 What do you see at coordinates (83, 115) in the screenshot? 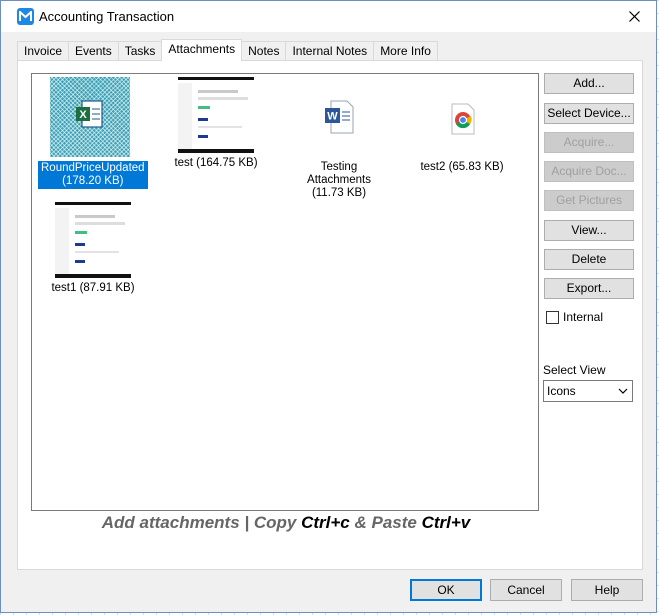
I see `svg-text: X` at bounding box center [83, 115].